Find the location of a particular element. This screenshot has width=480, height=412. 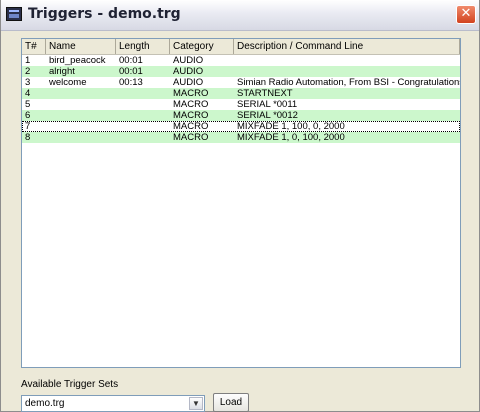

column-header-name: Name is located at coordinates (81, 46).